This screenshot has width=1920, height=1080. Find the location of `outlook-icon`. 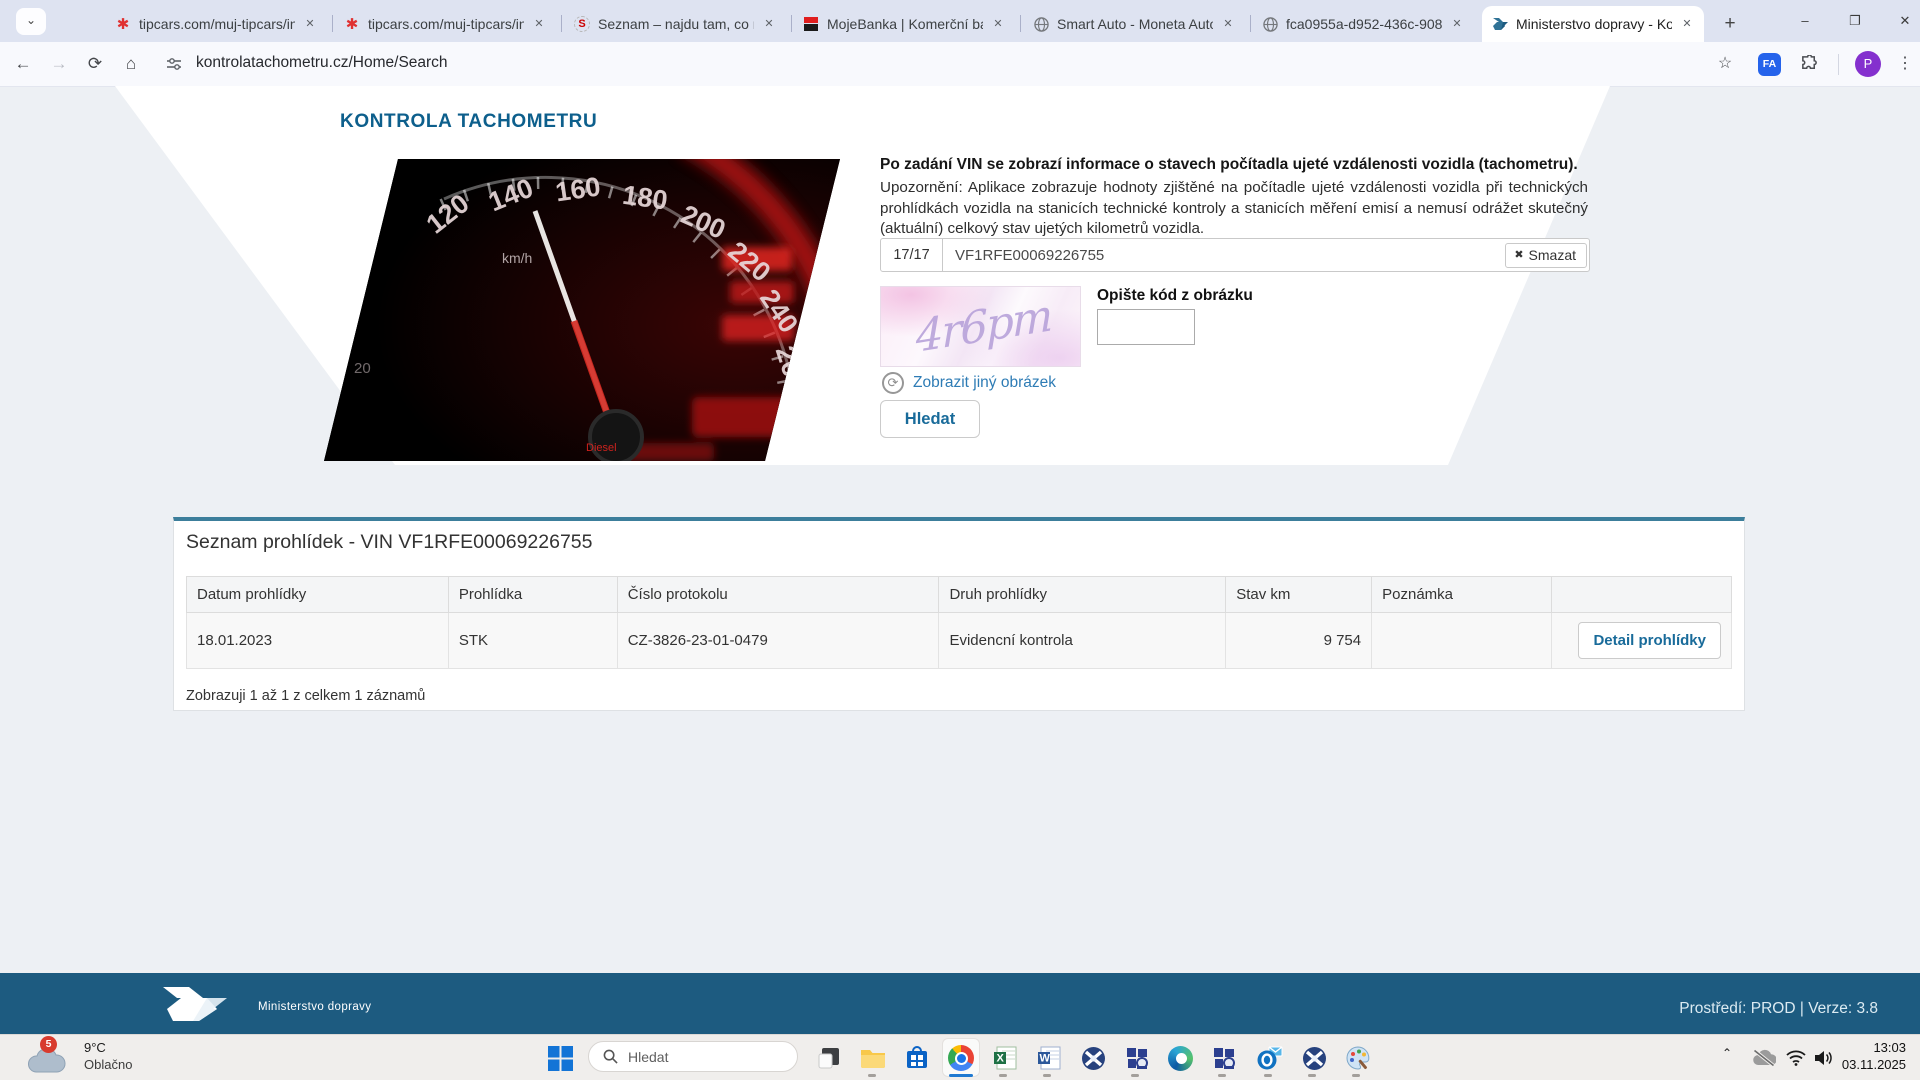

outlook-icon is located at coordinates (1270, 1058).